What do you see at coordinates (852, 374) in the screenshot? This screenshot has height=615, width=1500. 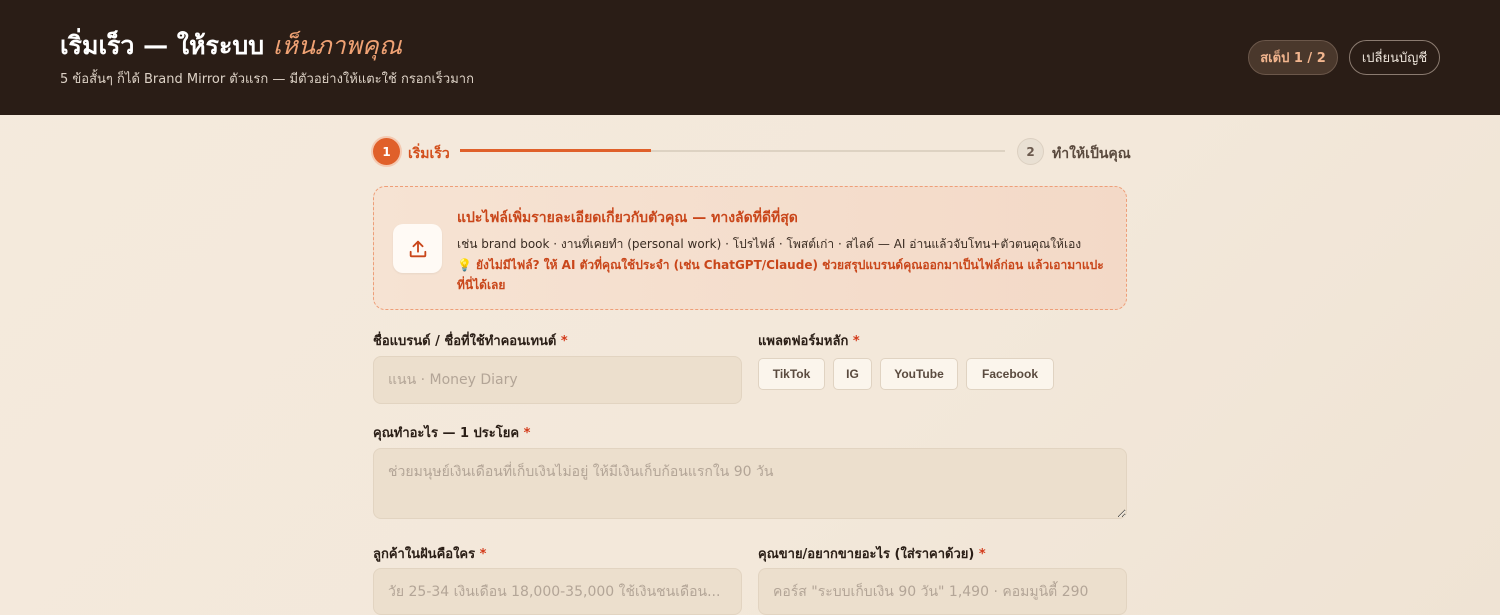 I see `platform-chip-ig: IG` at bounding box center [852, 374].